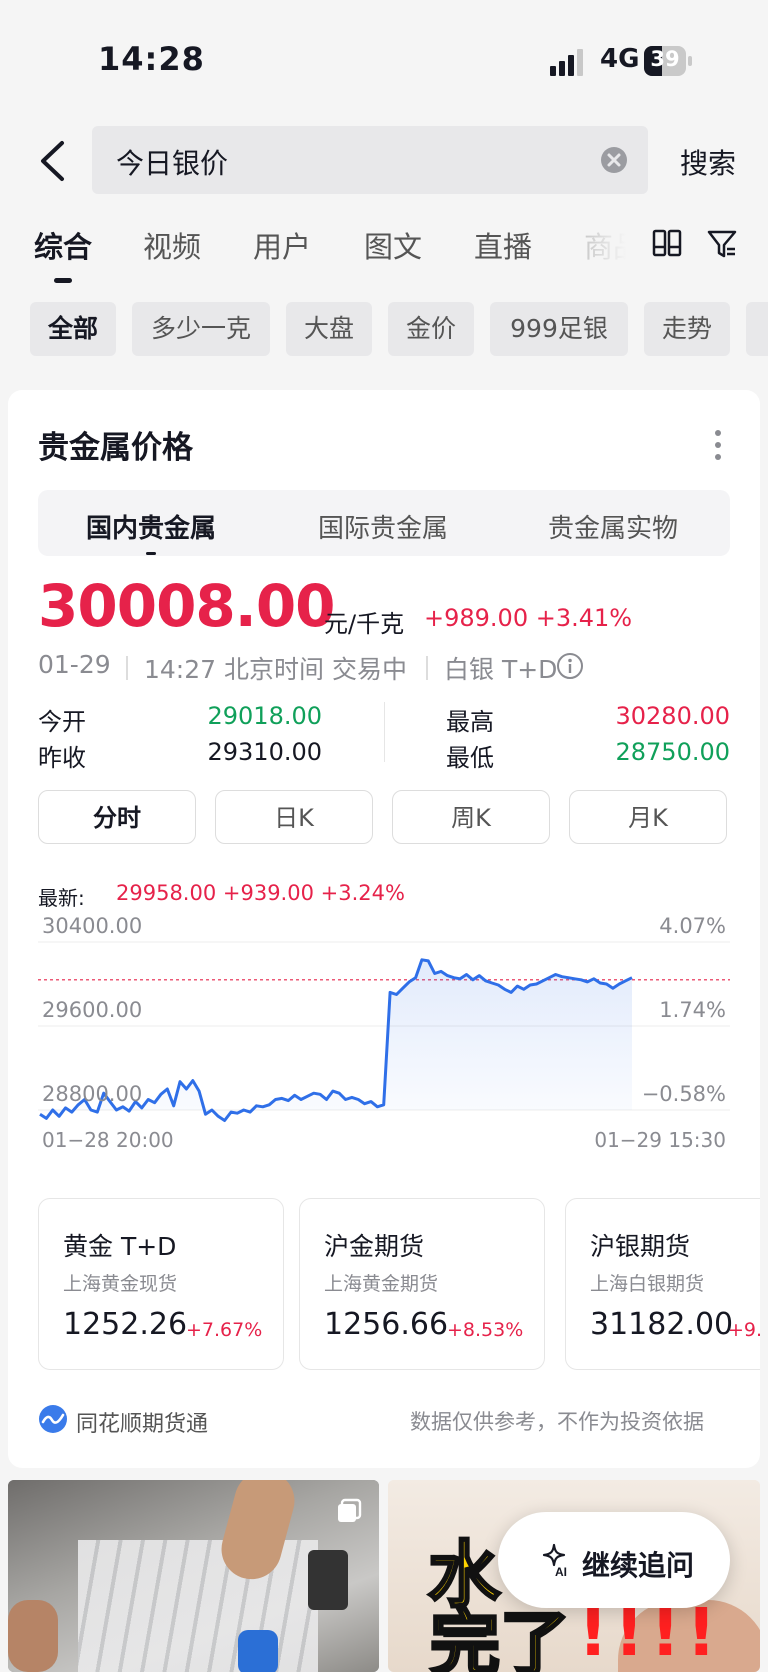  Describe the element at coordinates (745, 1330) in the screenshot. I see `mini-card-change: +9.` at that location.